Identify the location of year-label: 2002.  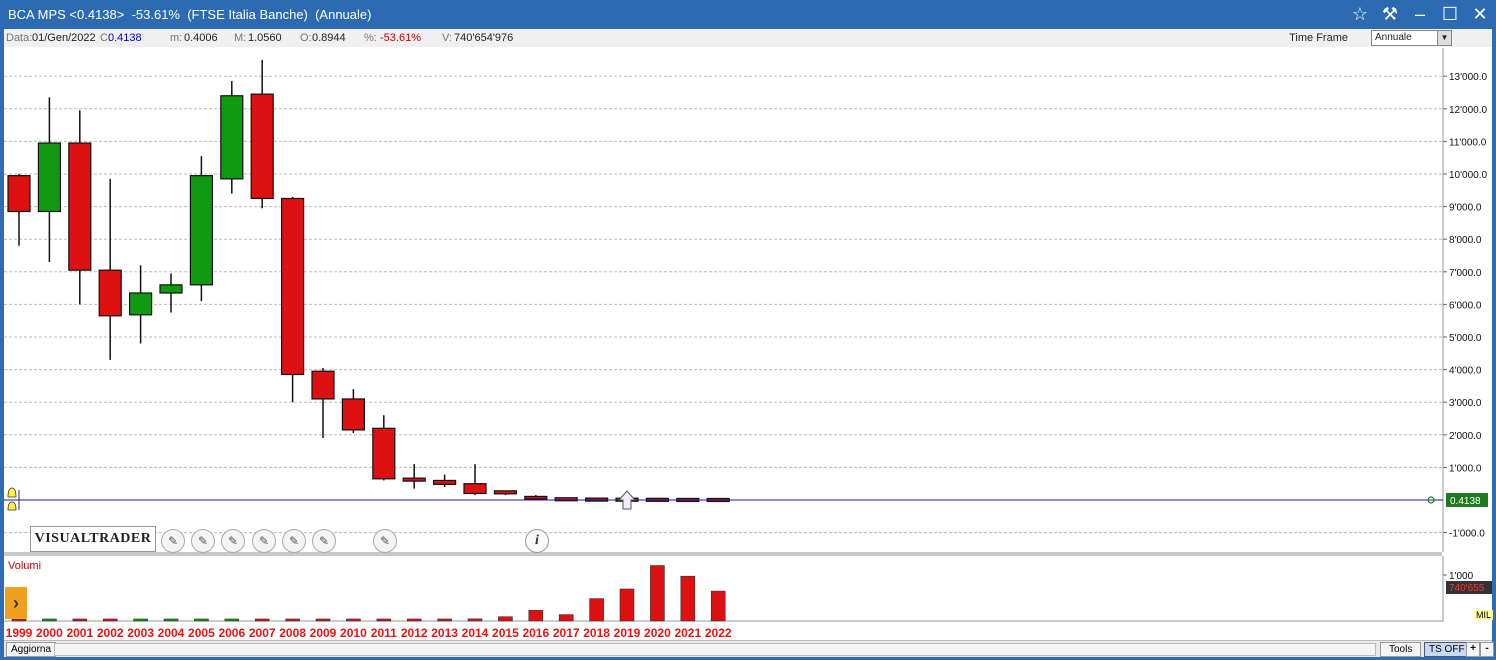
(110, 633).